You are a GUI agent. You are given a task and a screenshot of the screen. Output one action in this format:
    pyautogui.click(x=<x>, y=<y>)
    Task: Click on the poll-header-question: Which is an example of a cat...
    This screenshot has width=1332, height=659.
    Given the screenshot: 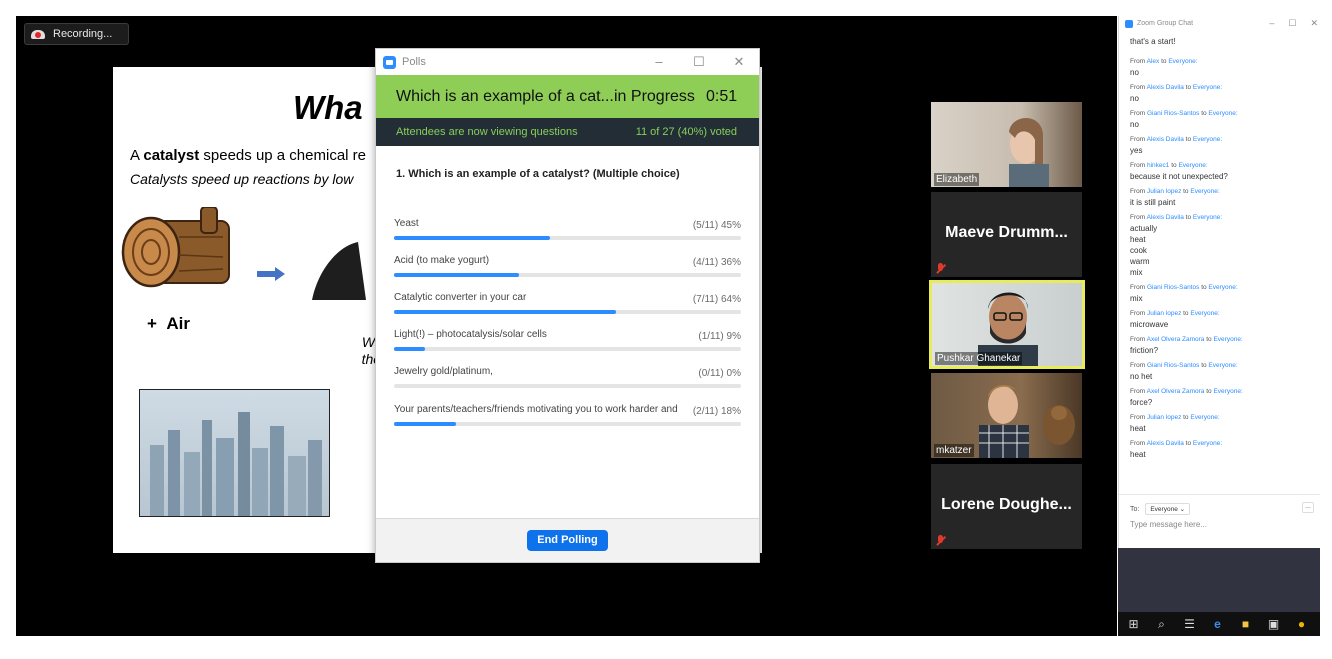 What is the action you would take?
    pyautogui.click(x=505, y=96)
    